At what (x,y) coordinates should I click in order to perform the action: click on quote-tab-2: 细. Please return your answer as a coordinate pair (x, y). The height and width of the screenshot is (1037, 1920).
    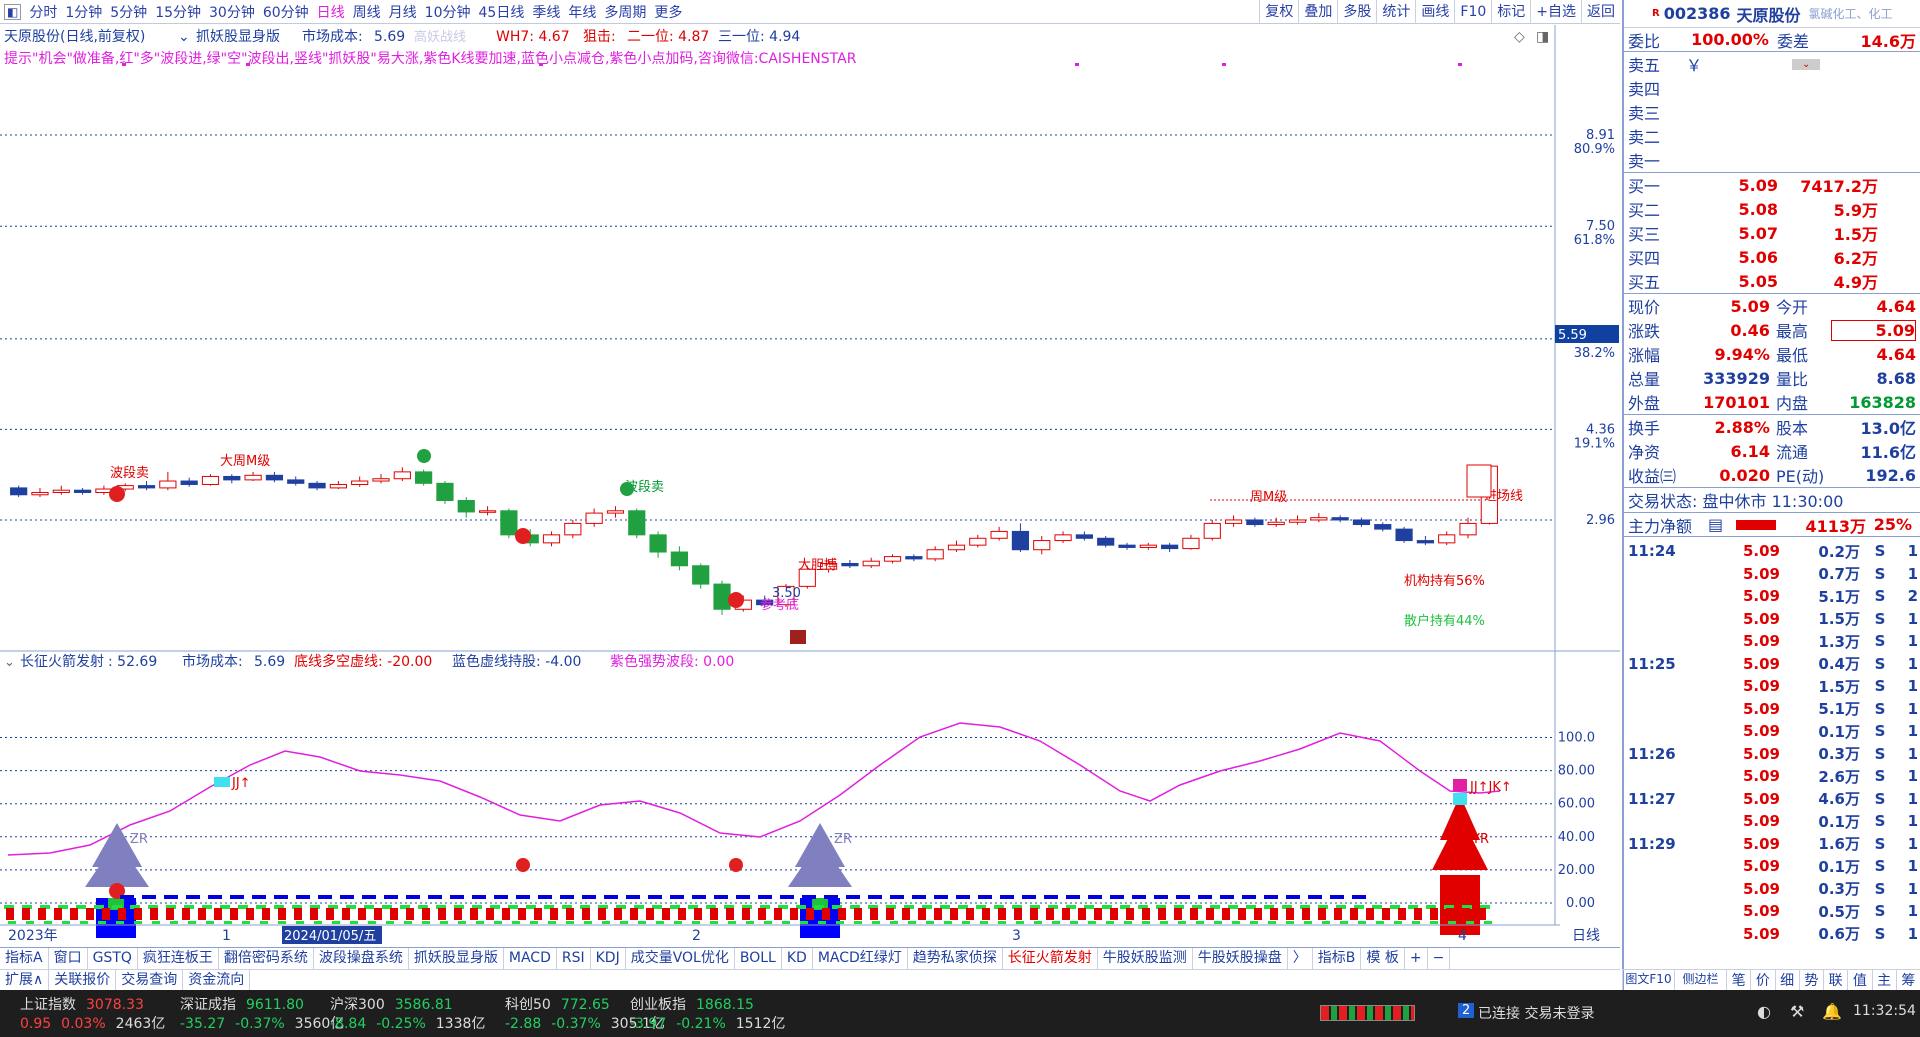
    Looking at the image, I should click on (1786, 980).